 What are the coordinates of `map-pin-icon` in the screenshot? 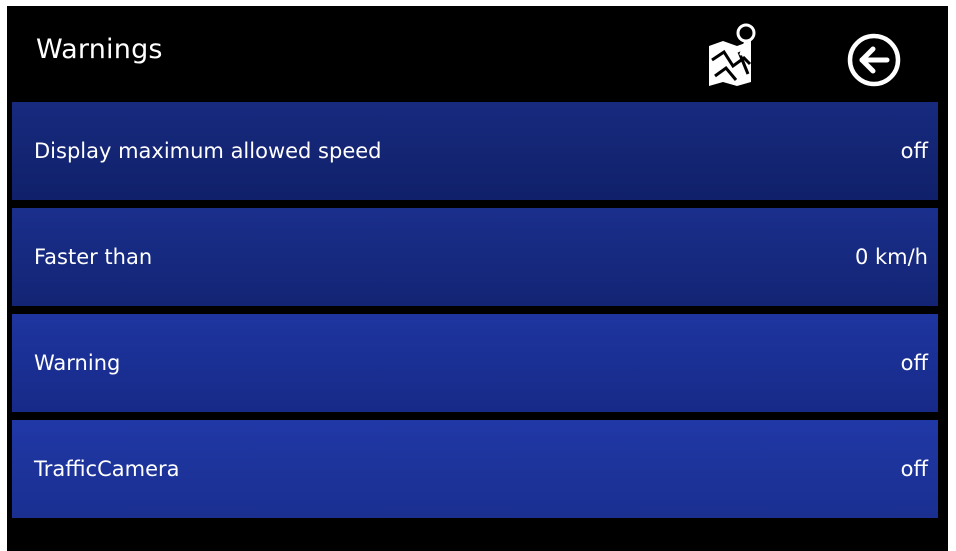 It's located at (734, 54).